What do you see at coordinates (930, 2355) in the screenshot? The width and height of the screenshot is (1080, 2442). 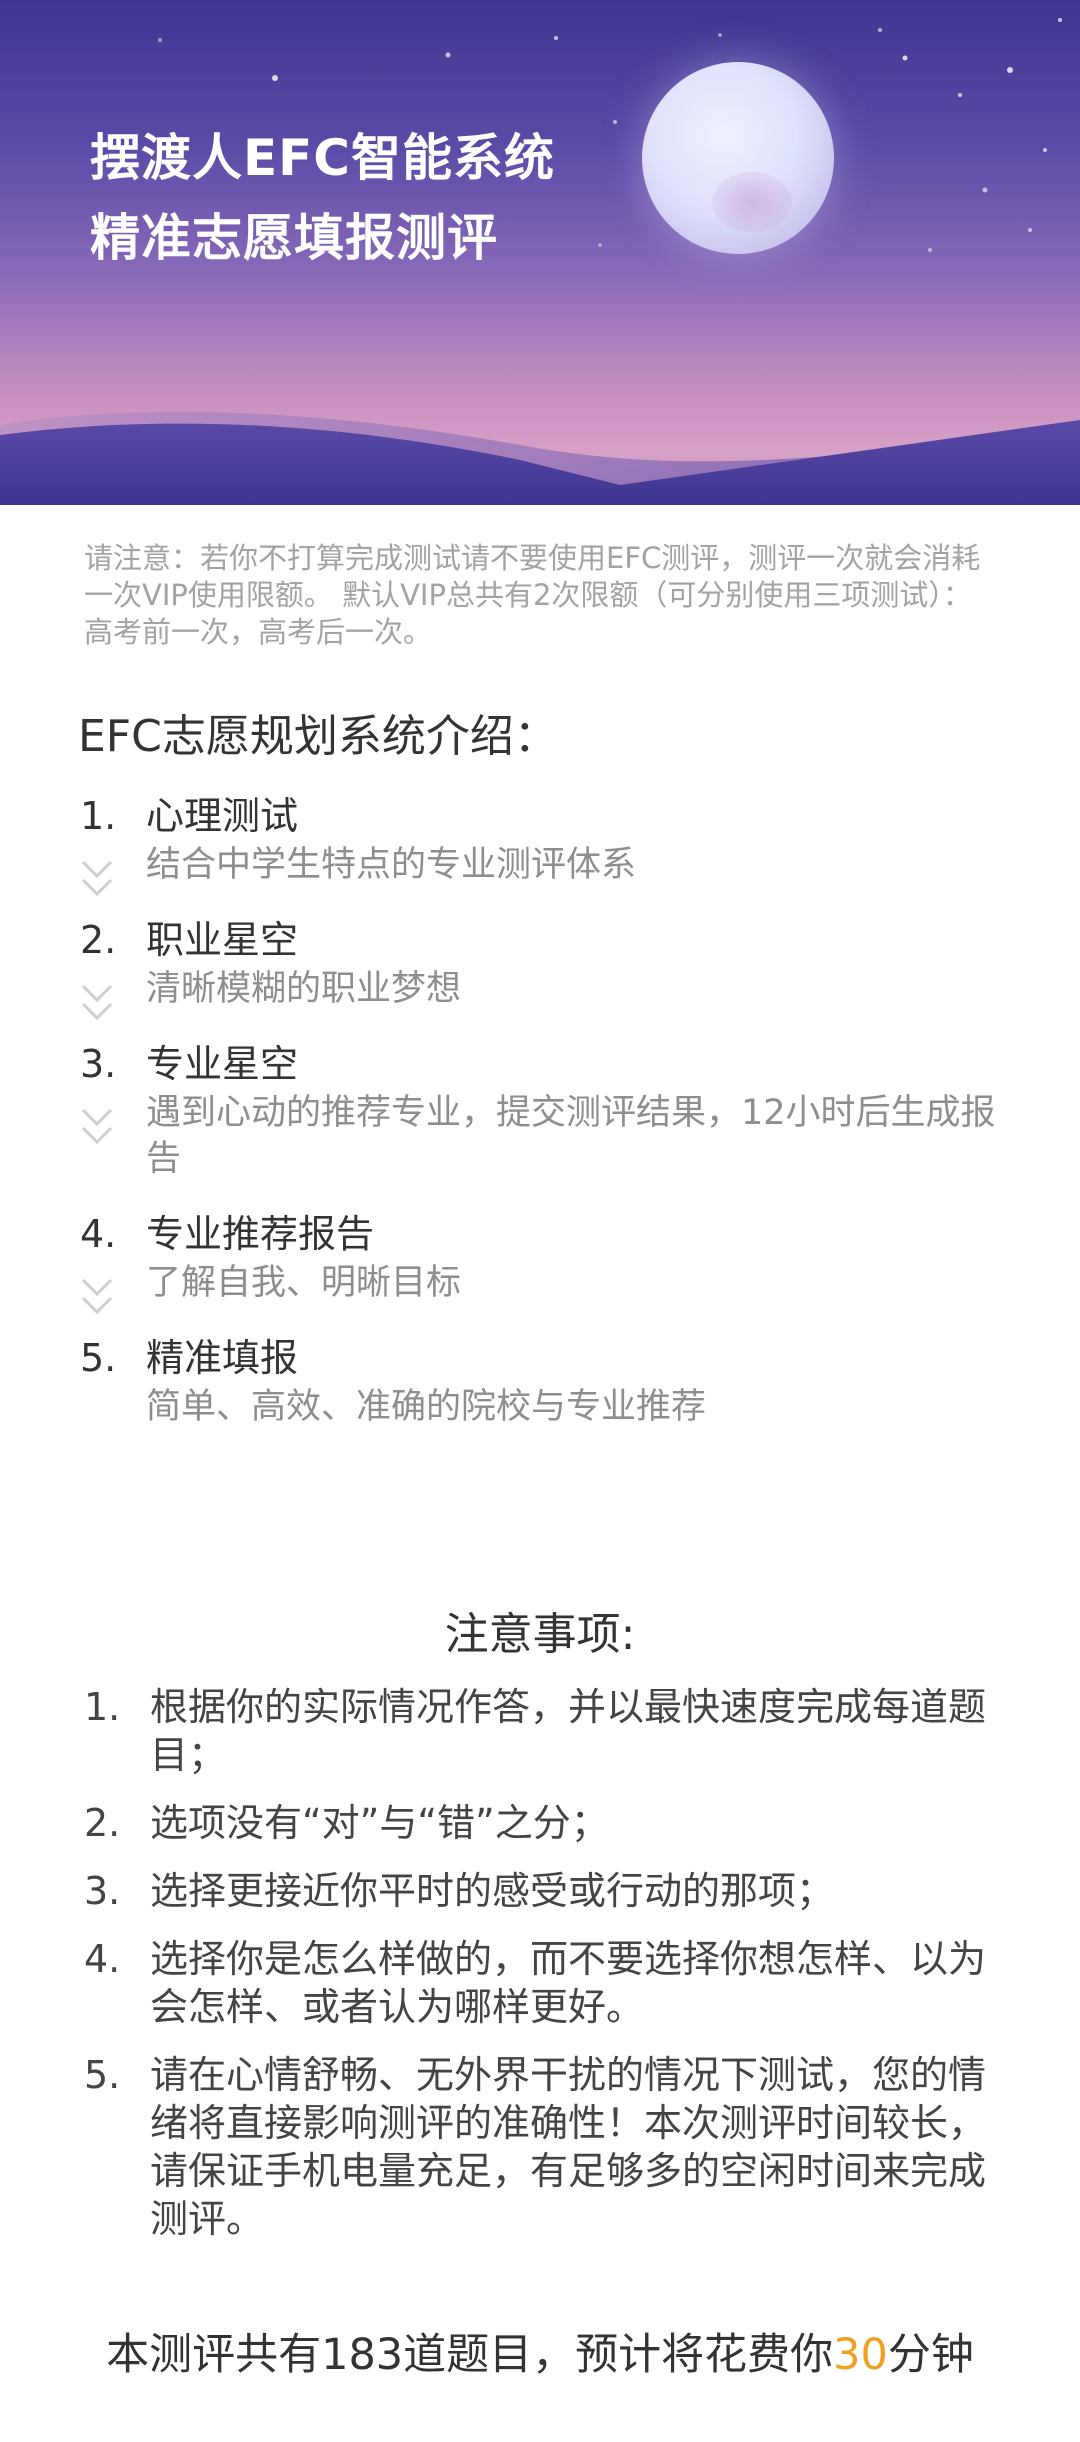 I see `summary-suffix: 分钟` at bounding box center [930, 2355].